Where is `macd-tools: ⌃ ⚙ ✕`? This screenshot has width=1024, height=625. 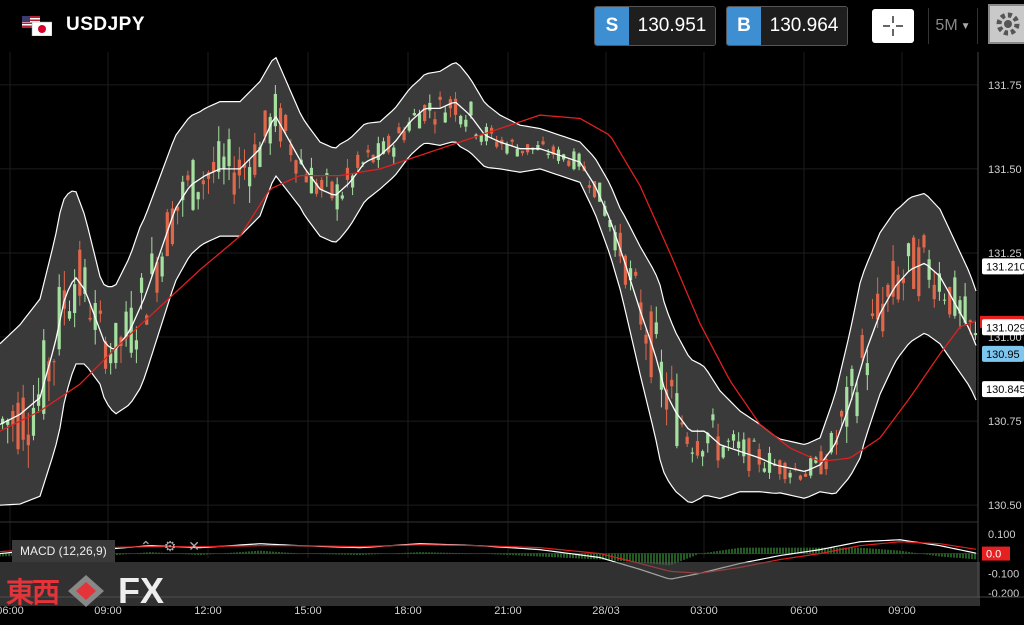 macd-tools: ⌃ ⚙ ✕ is located at coordinates (170, 546).